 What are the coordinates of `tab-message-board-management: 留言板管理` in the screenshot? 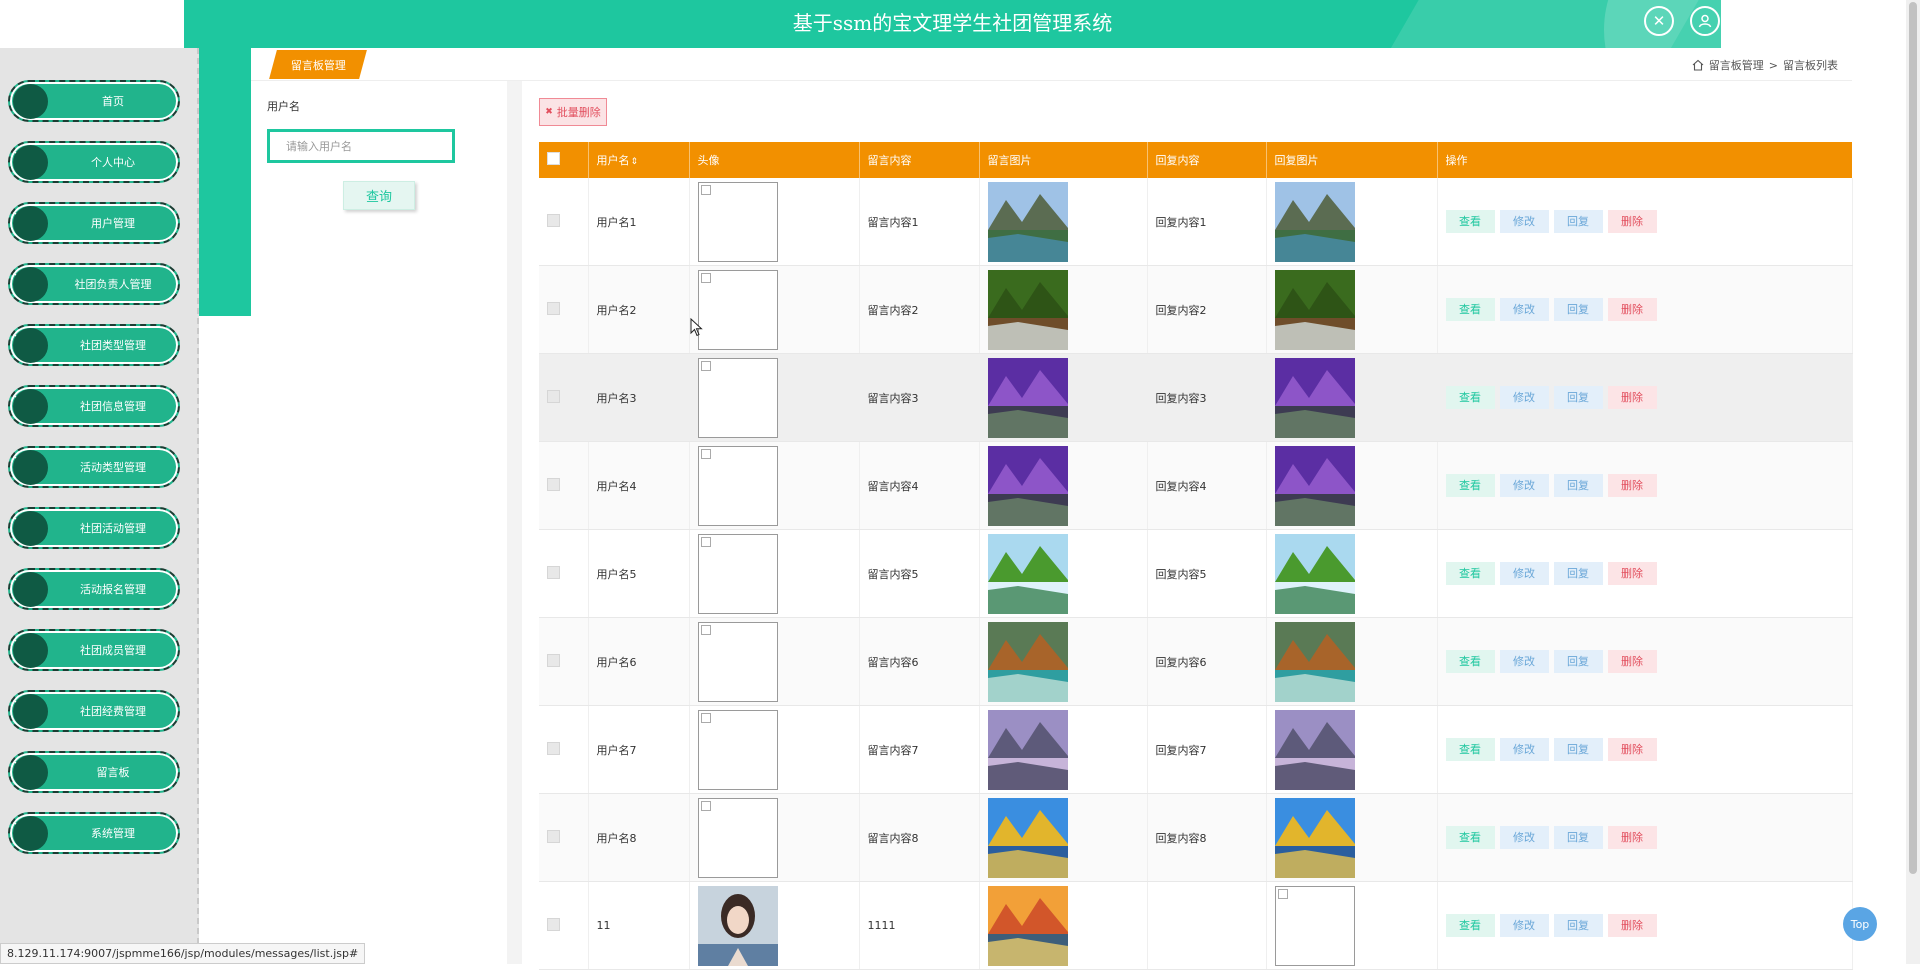 It's located at (318, 64).